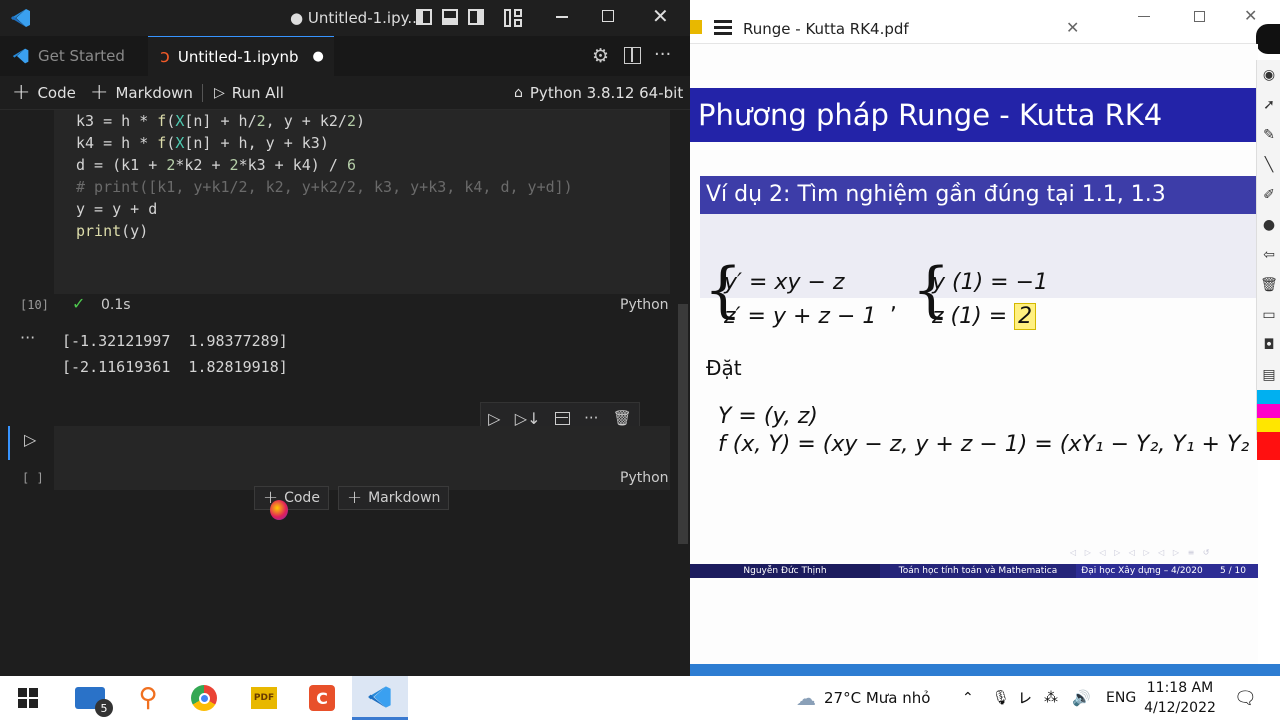 The width and height of the screenshot is (1280, 720). I want to click on camera-icon: ◘, so click(1268, 345).